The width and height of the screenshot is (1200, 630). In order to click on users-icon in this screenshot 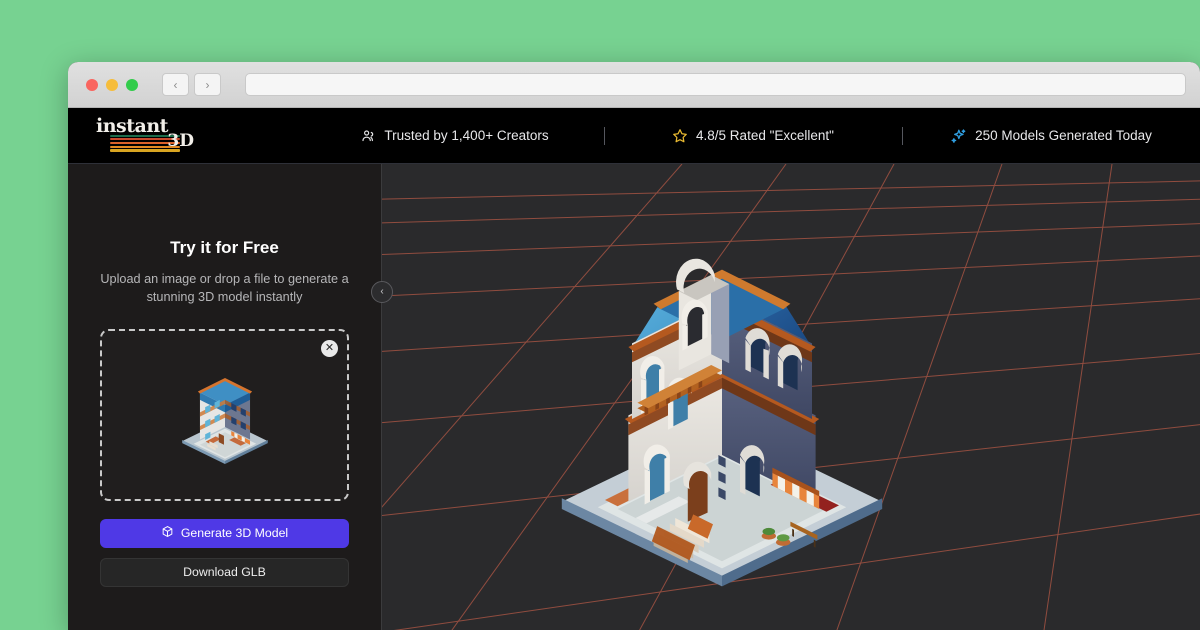, I will do `click(368, 135)`.